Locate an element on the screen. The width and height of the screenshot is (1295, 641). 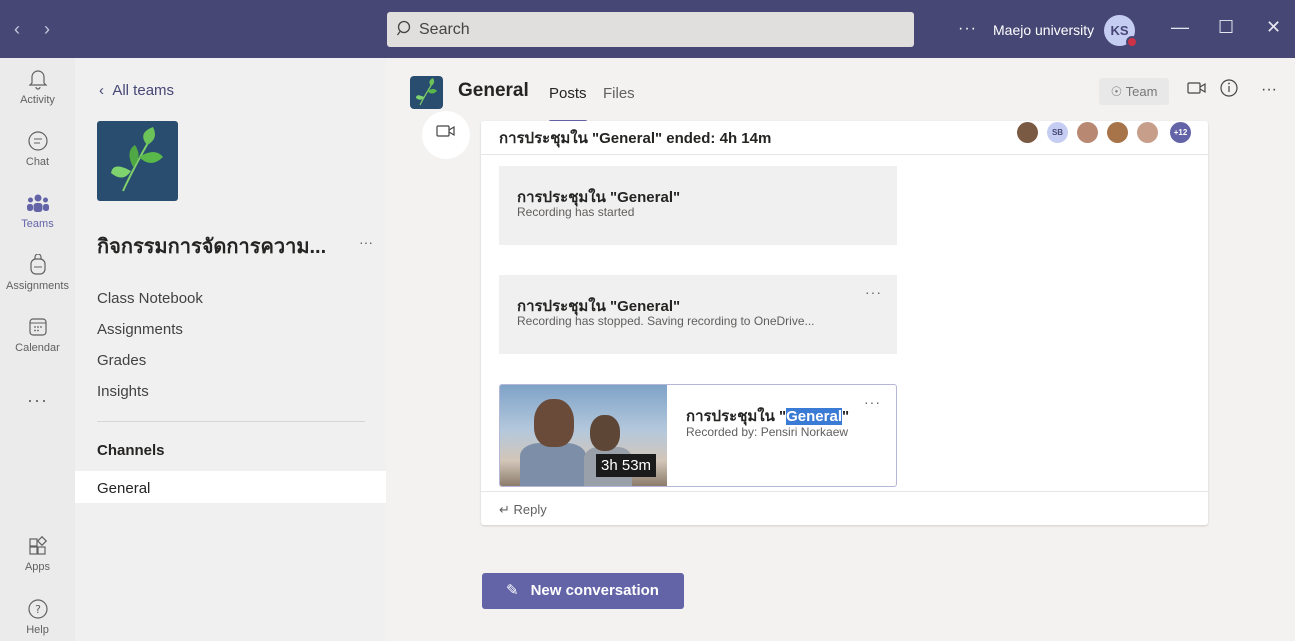
avatar: KS is located at coordinates (1121, 31).